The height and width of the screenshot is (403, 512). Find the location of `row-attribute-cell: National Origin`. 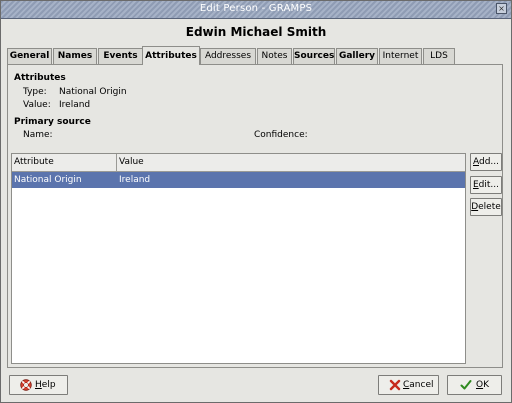

row-attribute-cell: National Origin is located at coordinates (48, 180).